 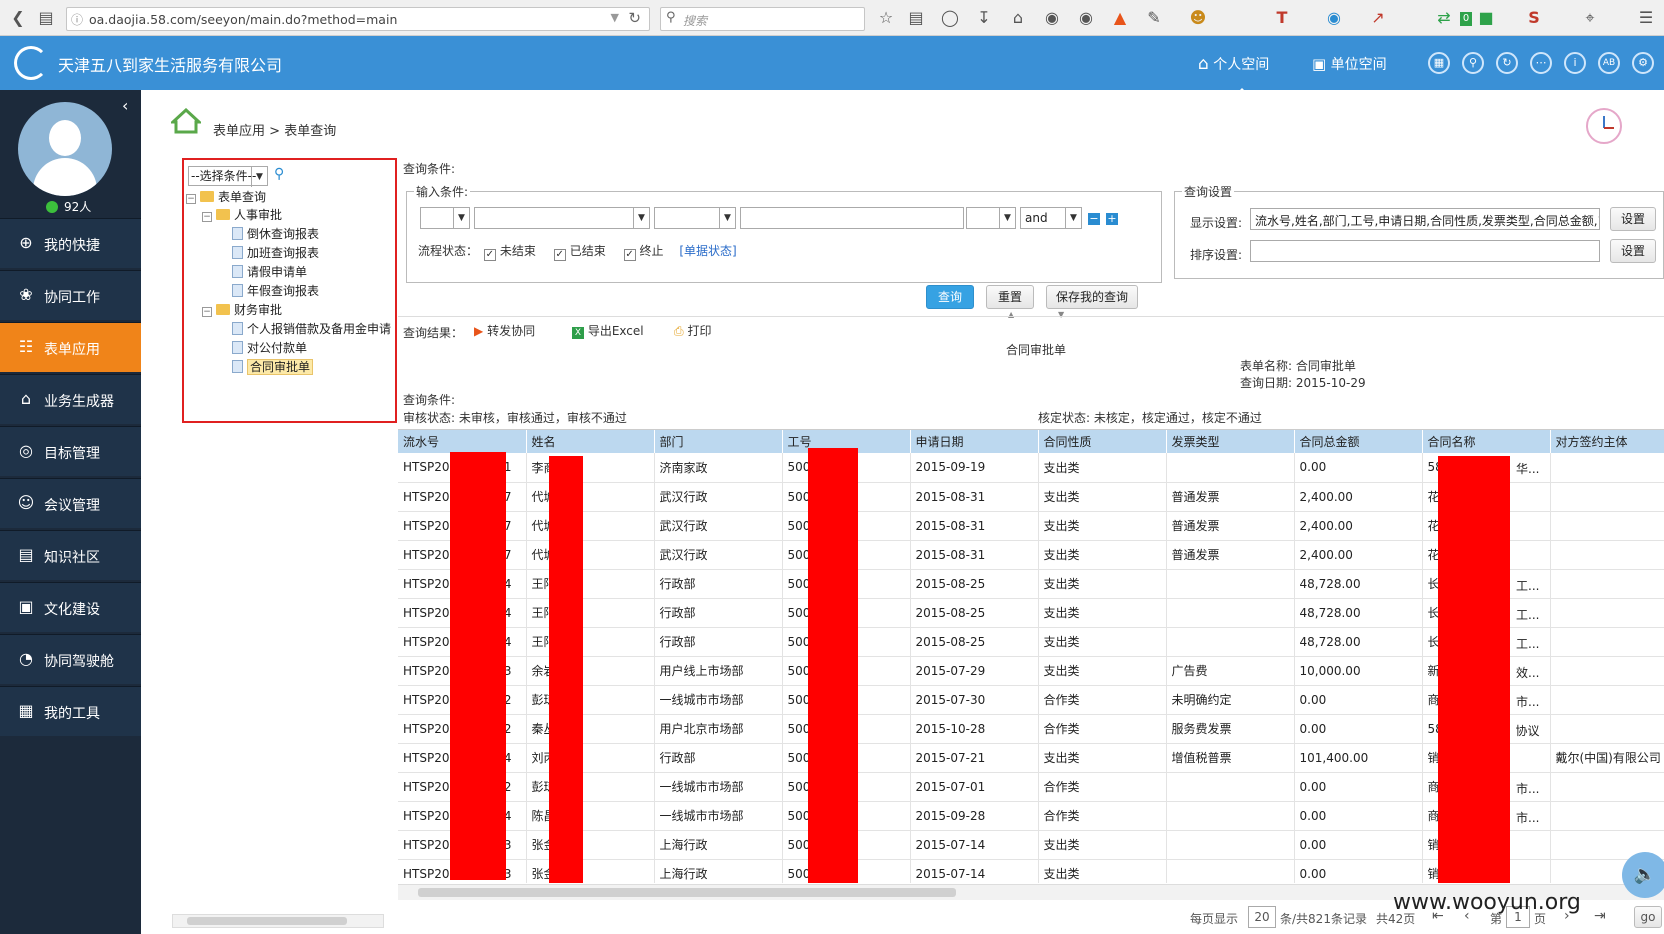 I want to click on collapse-sidebar-icon: ‹, so click(x=125, y=105).